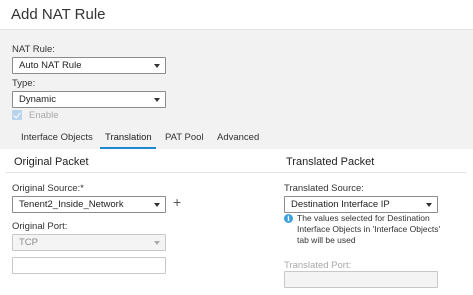  I want to click on dialog-header: Add NAT Rule, so click(236, 15).